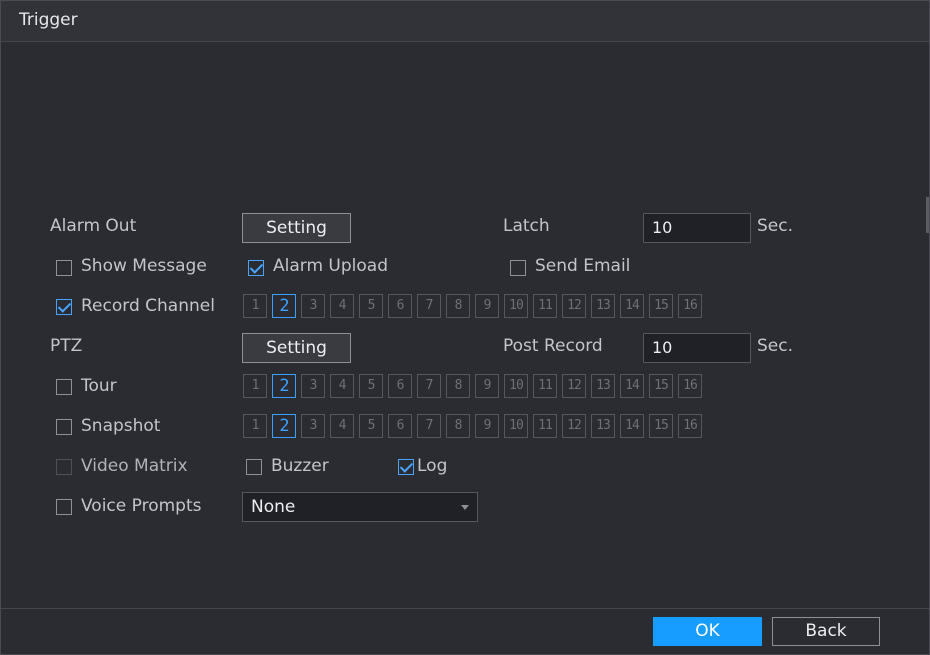  Describe the element at coordinates (64, 507) in the screenshot. I see `voice-prompts-checkbox` at that location.